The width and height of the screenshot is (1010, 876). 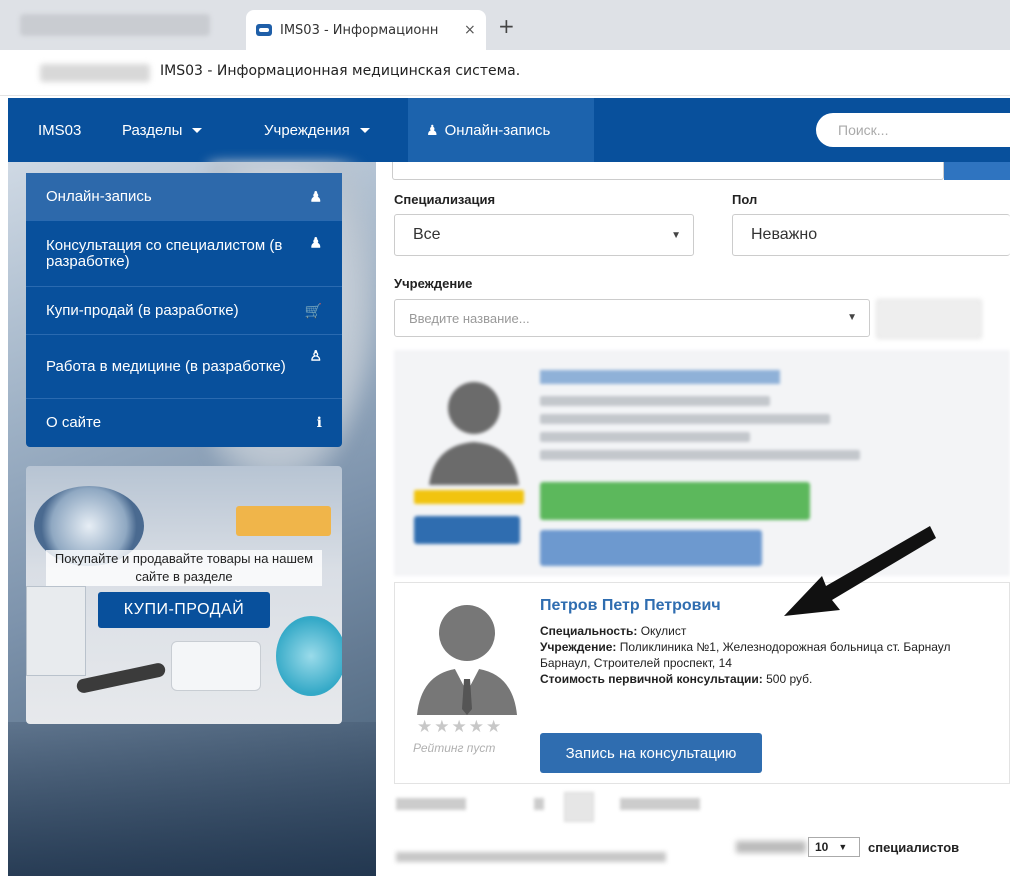 What do you see at coordinates (668, 171) in the screenshot?
I see `top-search-input` at bounding box center [668, 171].